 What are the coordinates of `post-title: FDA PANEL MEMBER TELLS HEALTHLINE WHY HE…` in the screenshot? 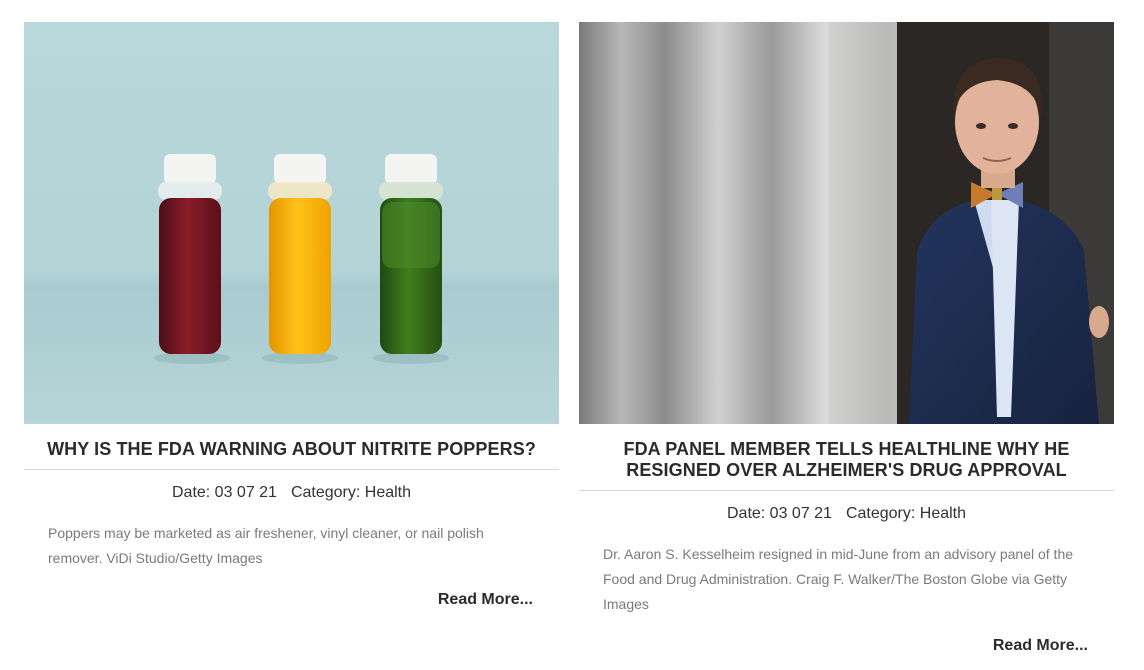 It's located at (846, 460).